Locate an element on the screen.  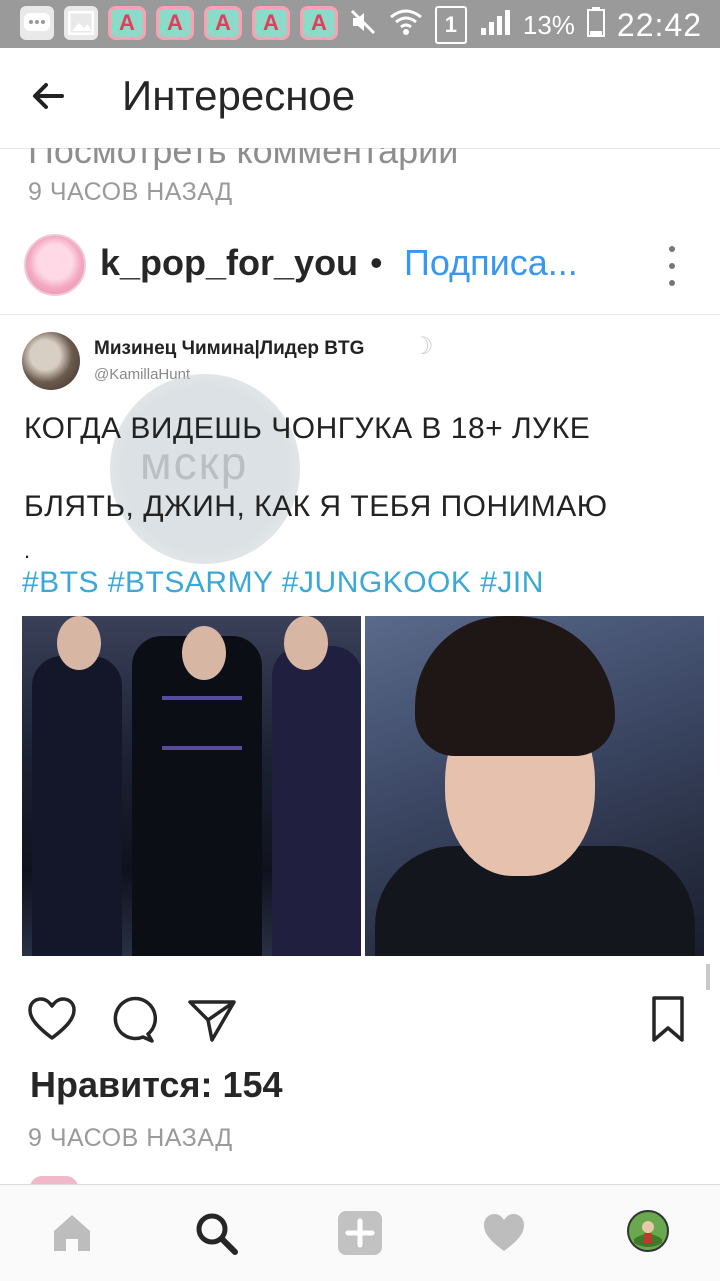
system-icons: 1 13% 22:42 is located at coordinates (525, 25).